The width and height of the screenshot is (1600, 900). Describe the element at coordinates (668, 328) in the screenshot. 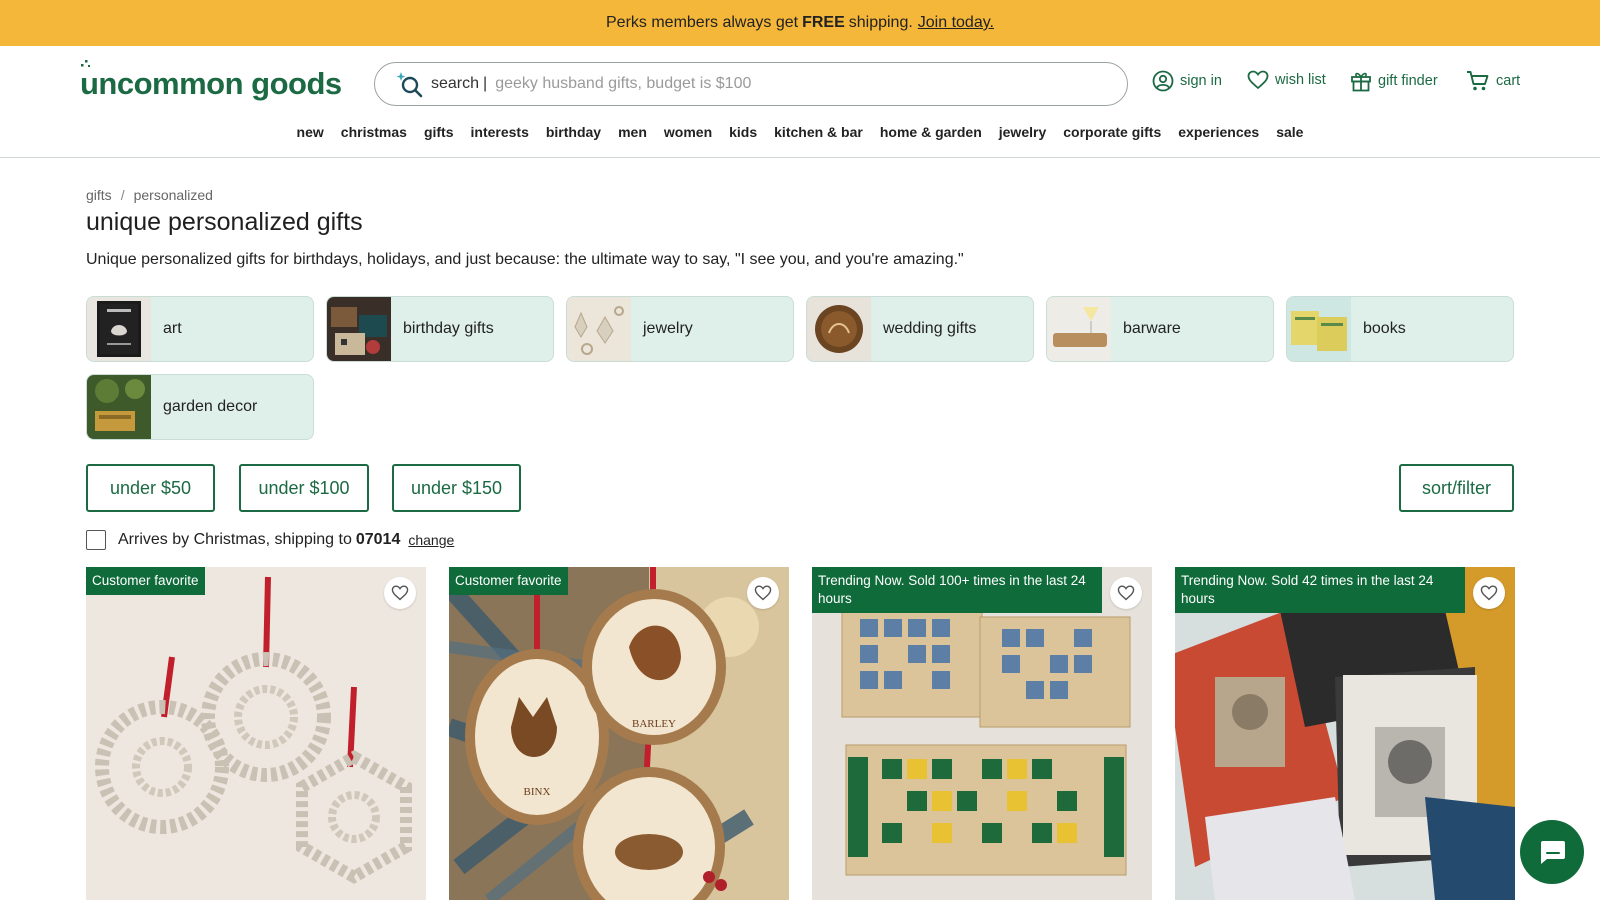

I see `category-label: jewelry` at that location.